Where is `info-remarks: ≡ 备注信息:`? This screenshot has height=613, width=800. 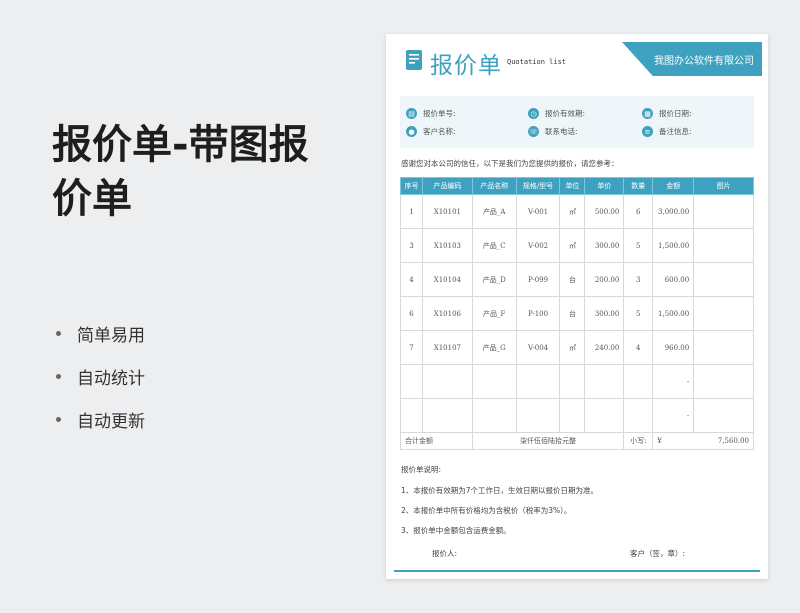
info-remarks: ≡ 备注信息: is located at coordinates (667, 131).